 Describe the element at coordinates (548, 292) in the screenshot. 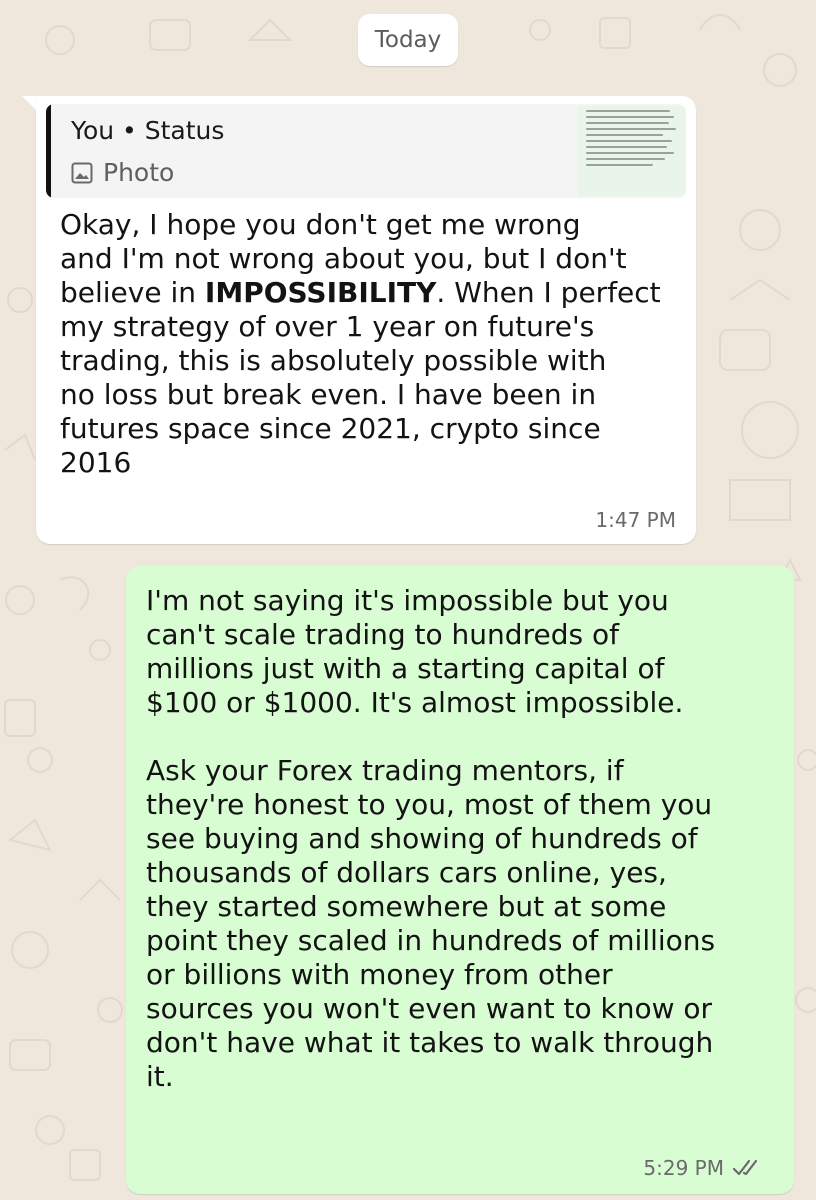

I see `message-fragment: . When I perfect` at that location.